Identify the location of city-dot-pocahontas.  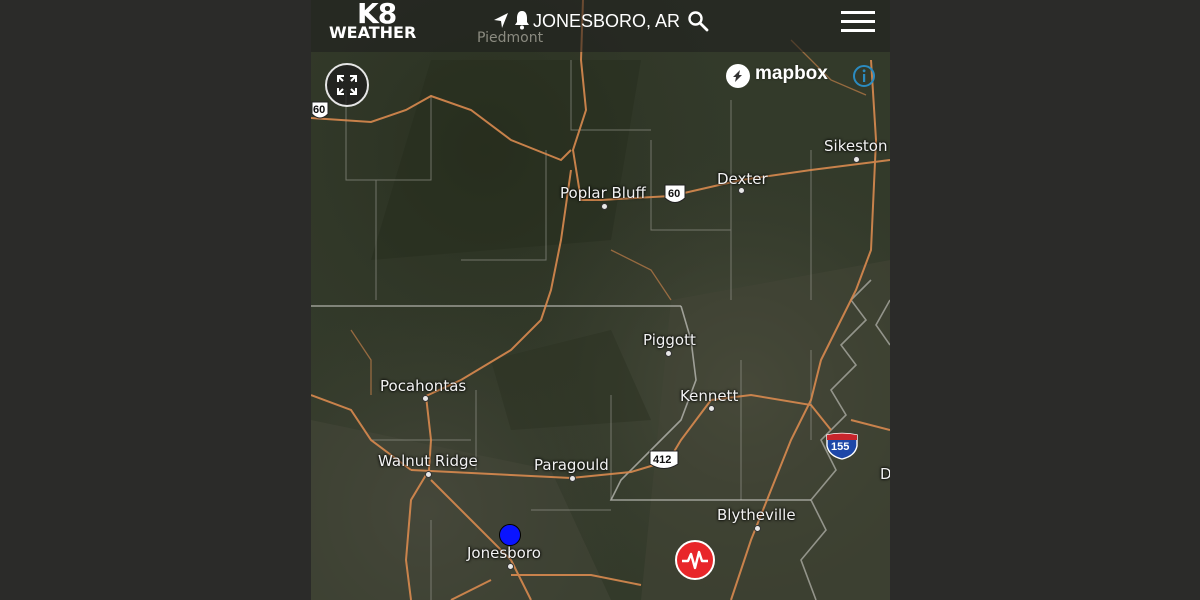
(425, 398).